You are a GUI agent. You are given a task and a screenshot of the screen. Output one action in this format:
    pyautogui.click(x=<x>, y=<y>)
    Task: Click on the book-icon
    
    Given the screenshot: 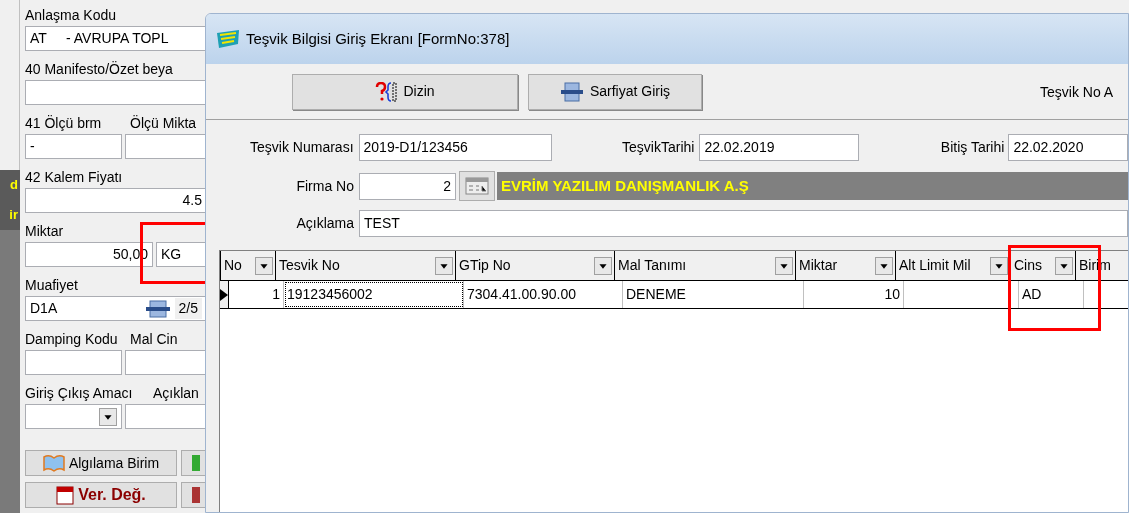 What is the action you would take?
    pyautogui.click(x=53, y=463)
    